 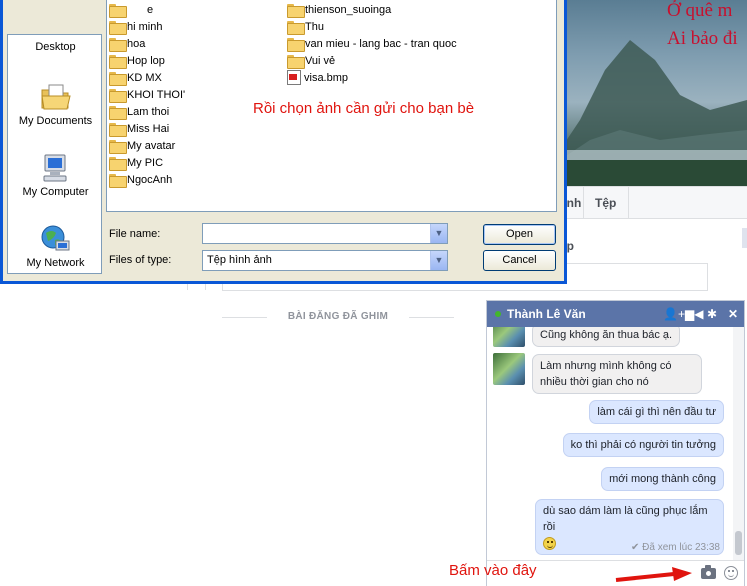 What do you see at coordinates (320, 60) in the screenshot?
I see `file-name: Vui vẻ` at bounding box center [320, 60].